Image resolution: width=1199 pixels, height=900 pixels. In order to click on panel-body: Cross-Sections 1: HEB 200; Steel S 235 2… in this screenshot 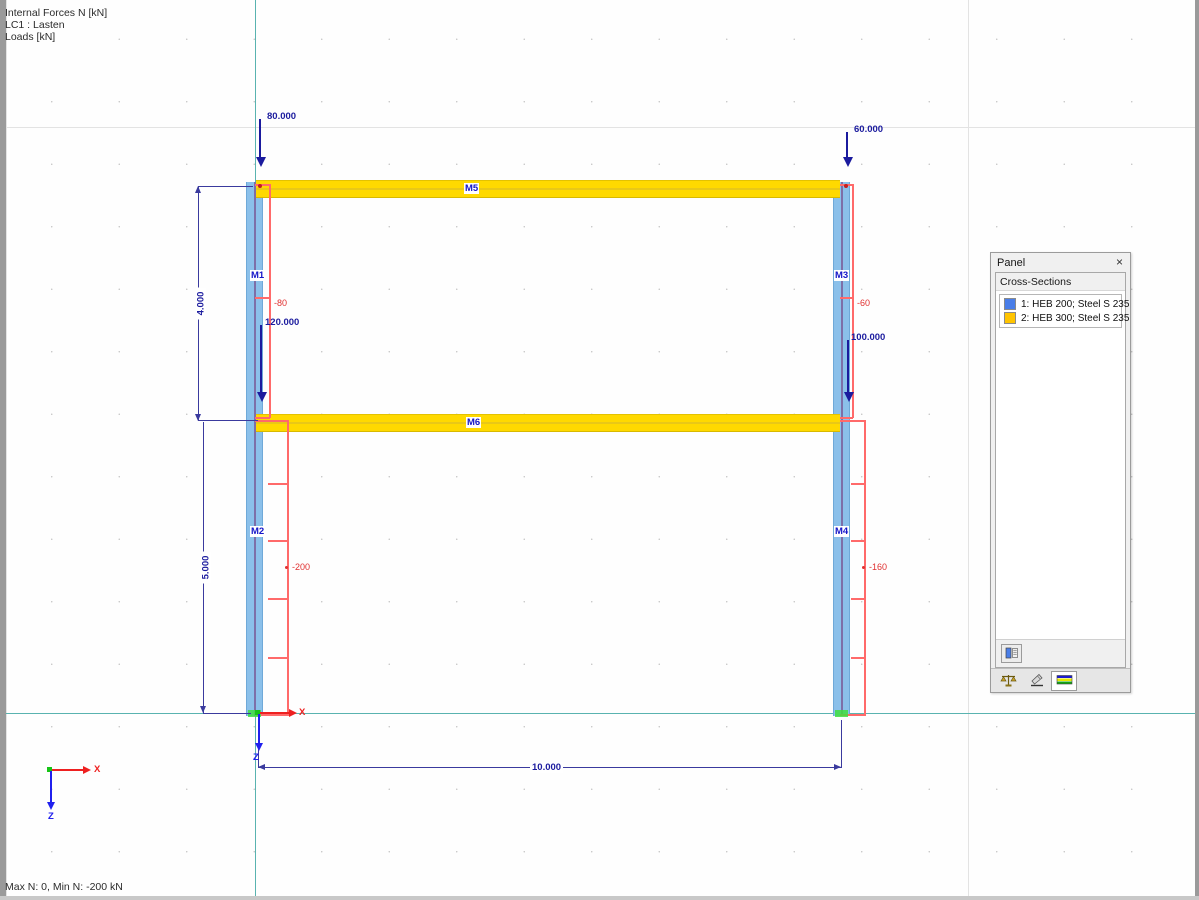, I will do `click(1062, 470)`.